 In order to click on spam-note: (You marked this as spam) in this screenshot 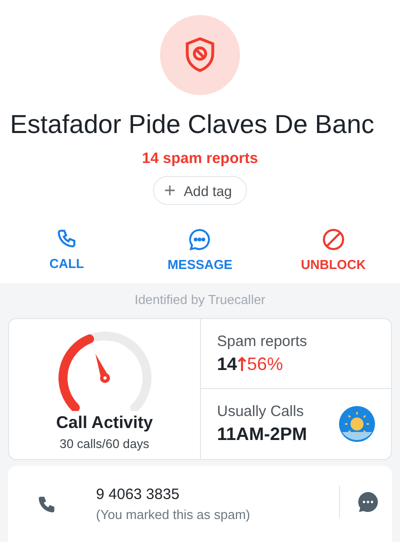, I will do `click(173, 514)`.